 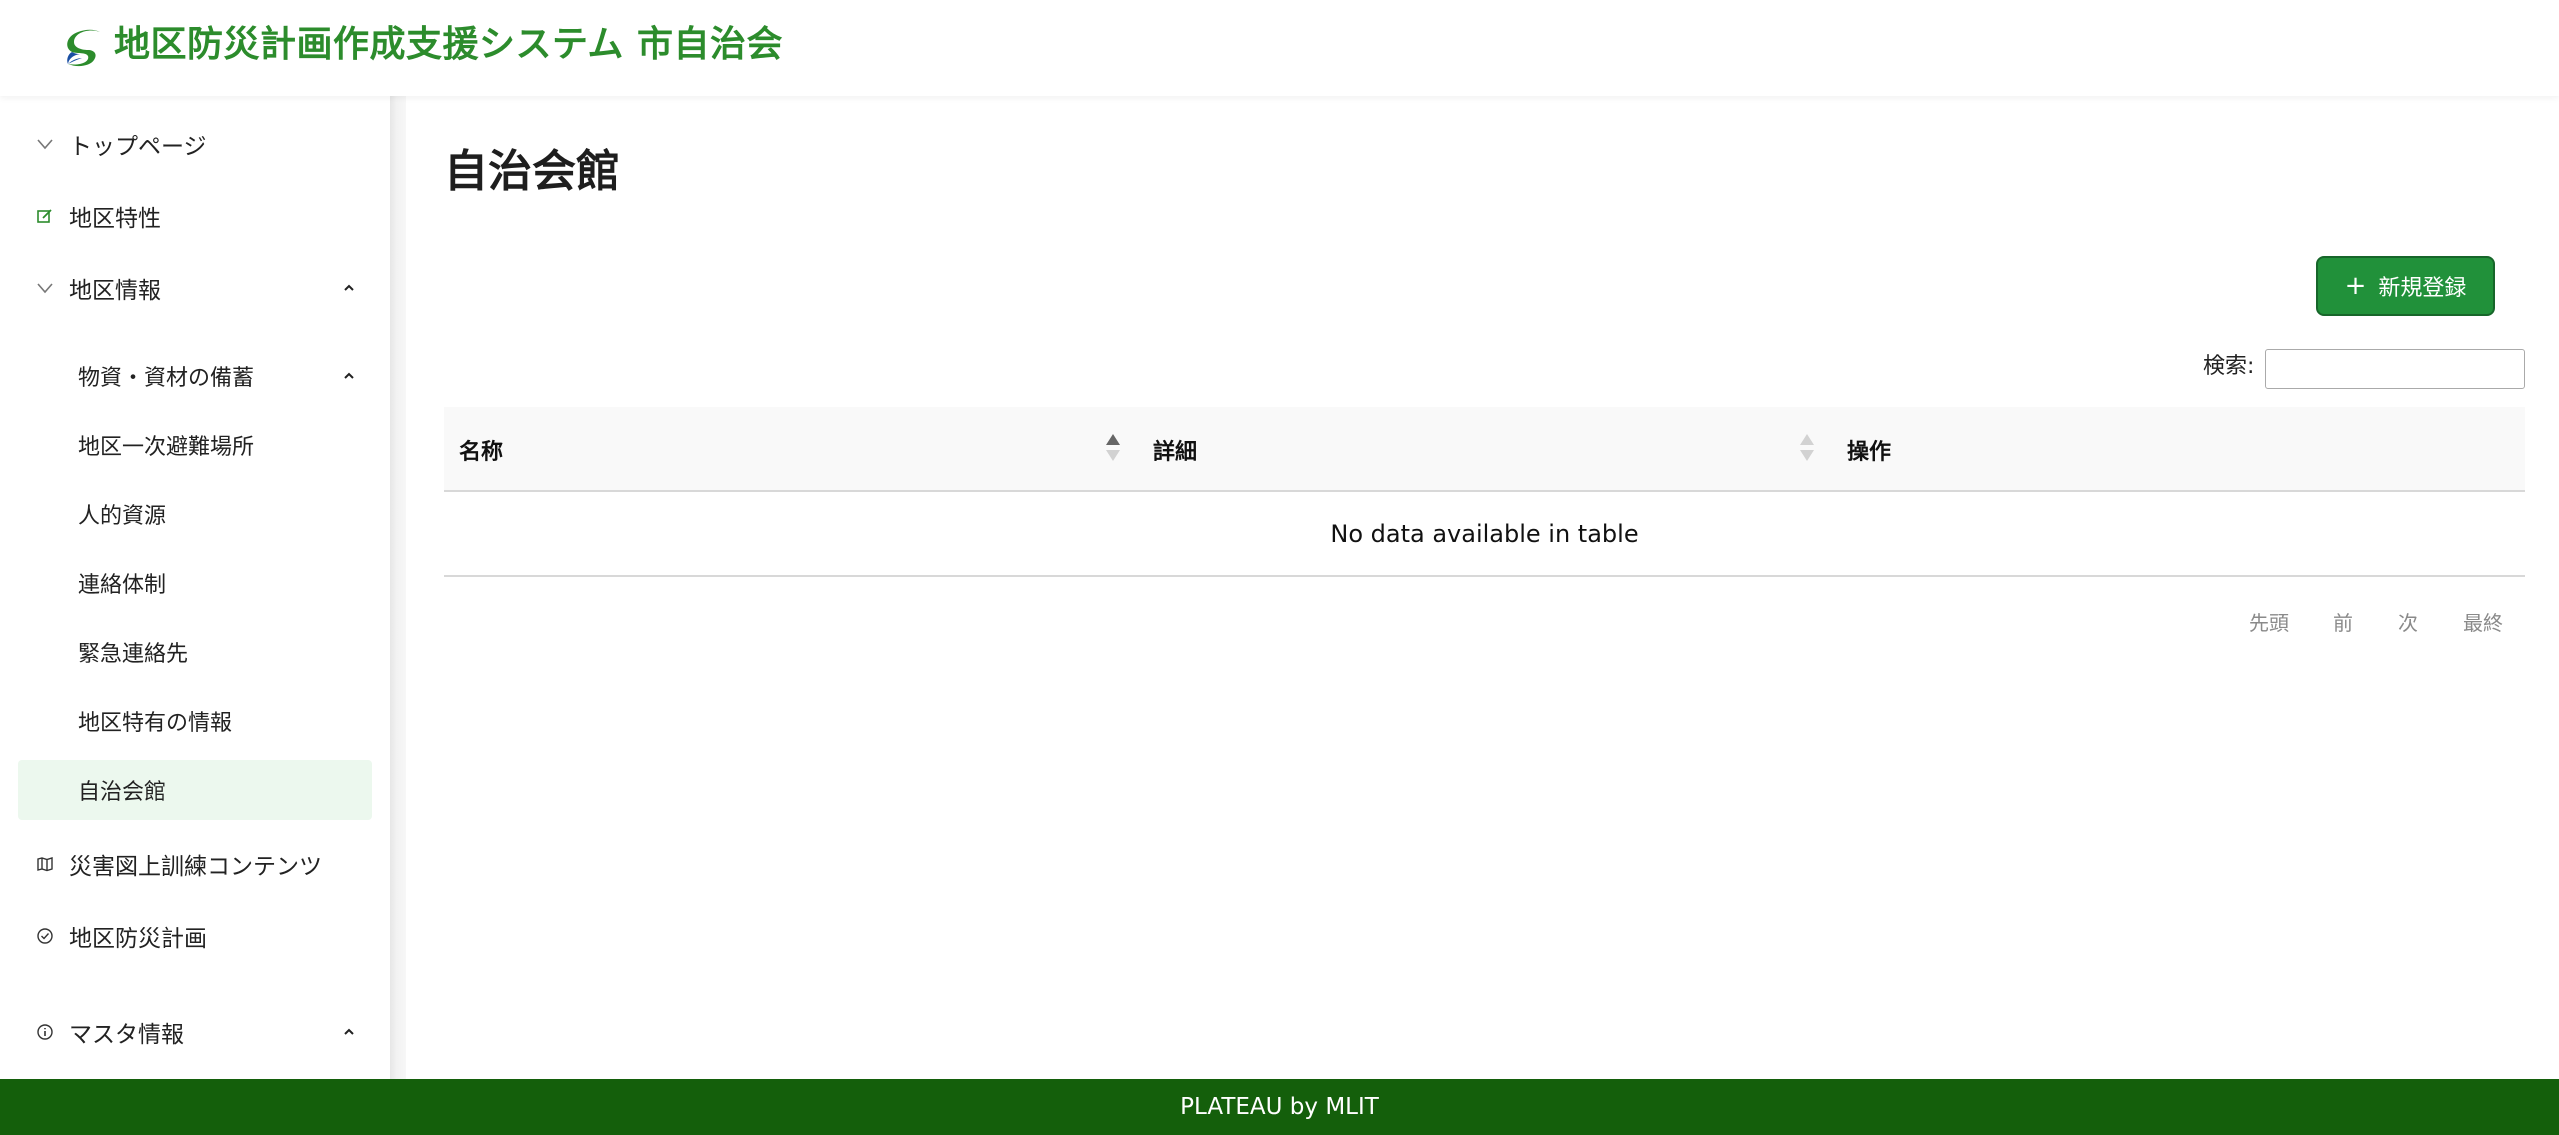 I want to click on footer-text: PLATEAU by MLIT, so click(x=1279, y=1107).